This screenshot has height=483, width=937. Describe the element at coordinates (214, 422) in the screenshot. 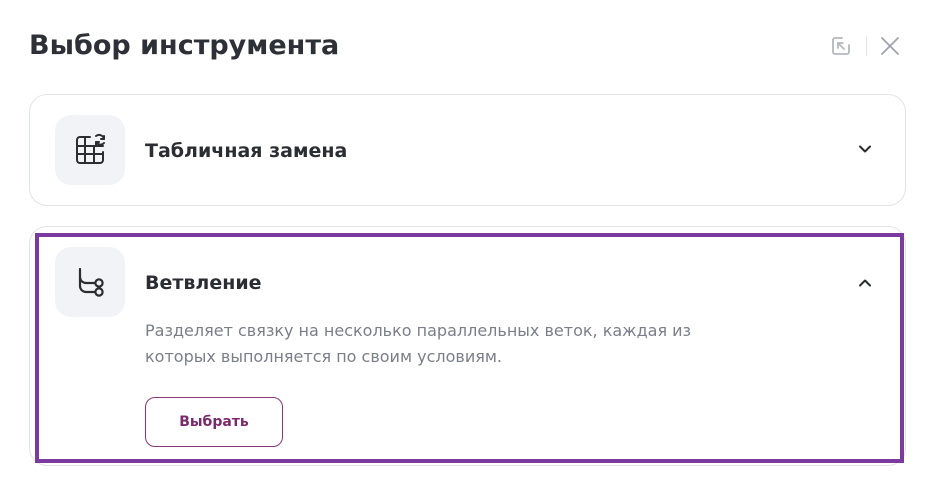

I see `select-button: Выбрать` at that location.